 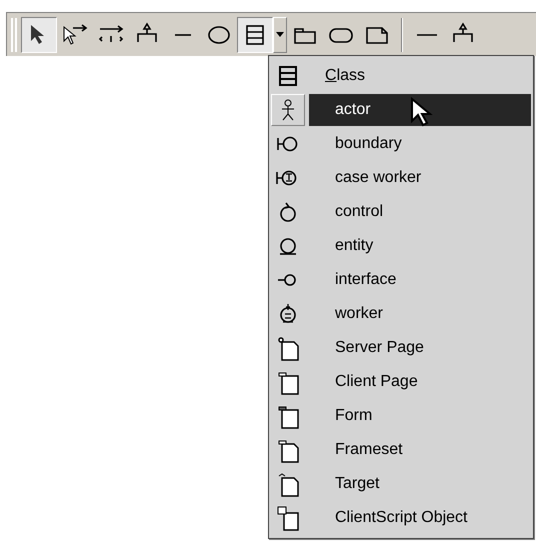 What do you see at coordinates (420, 314) in the screenshot?
I see `menu-item: worker` at bounding box center [420, 314].